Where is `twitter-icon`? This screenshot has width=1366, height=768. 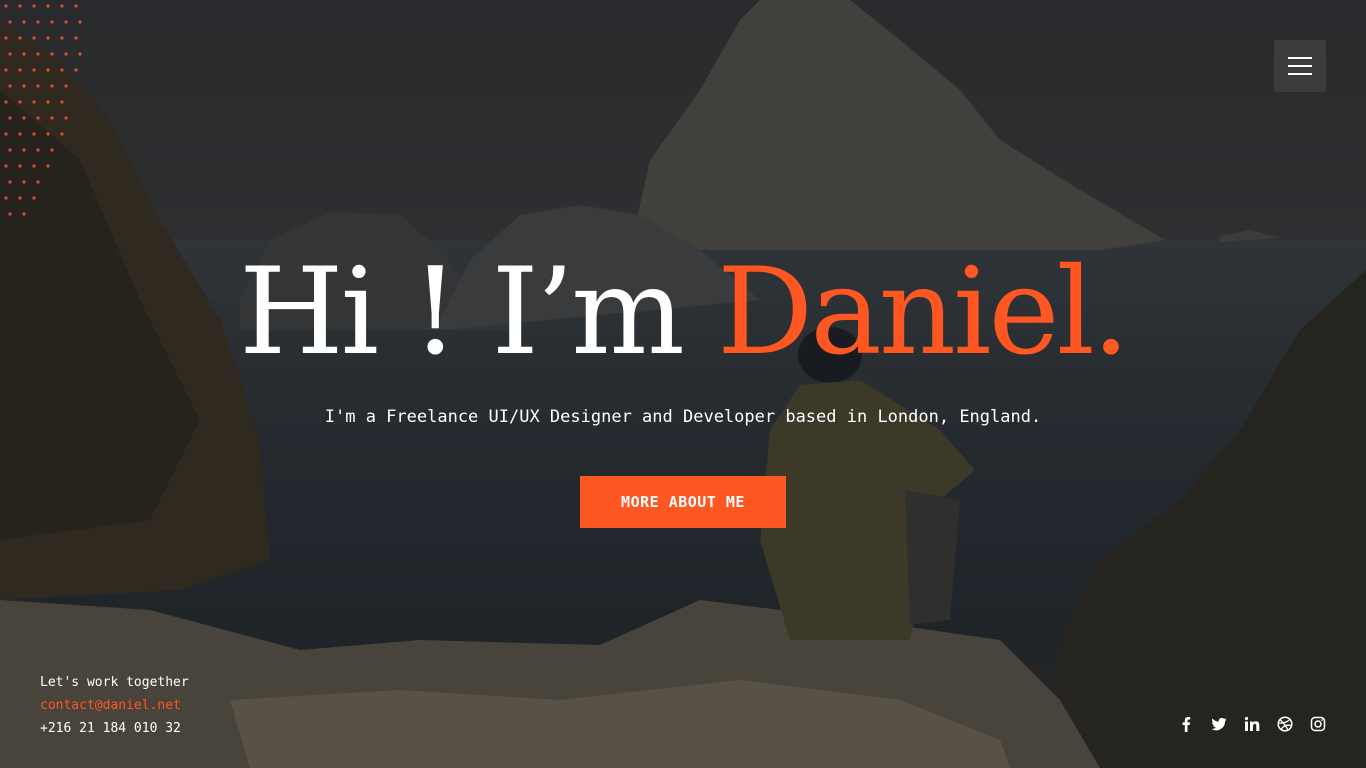 twitter-icon is located at coordinates (1219, 724).